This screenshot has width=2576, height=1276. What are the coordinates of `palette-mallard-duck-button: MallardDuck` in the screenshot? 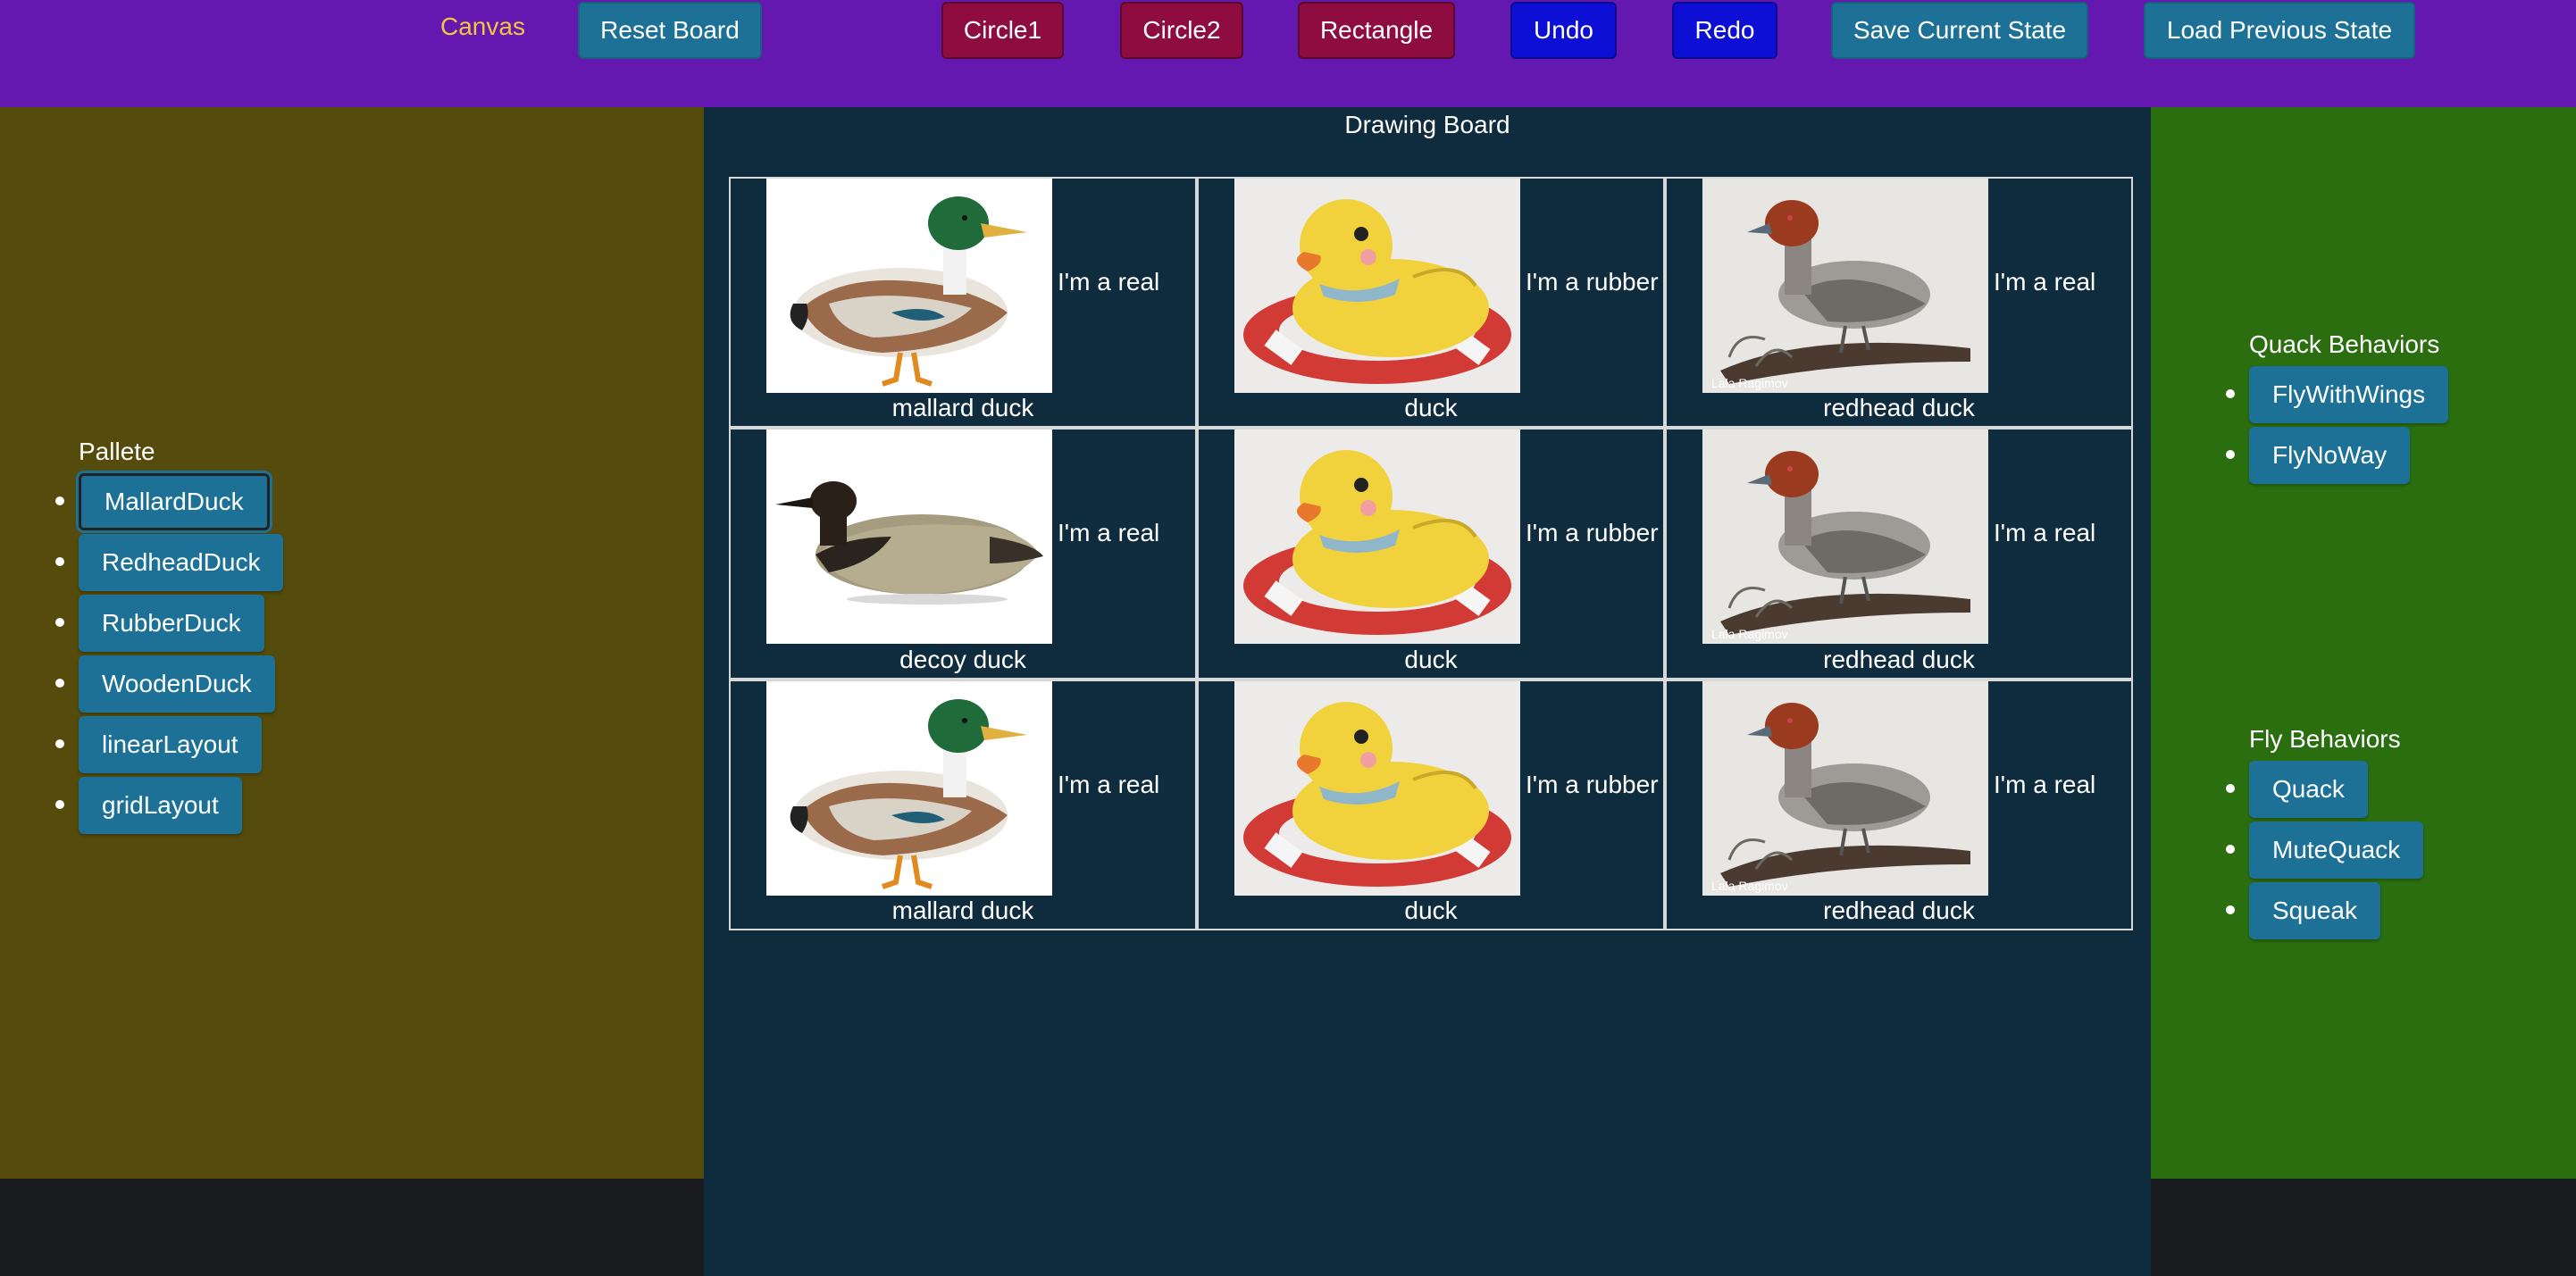 It's located at (174, 502).